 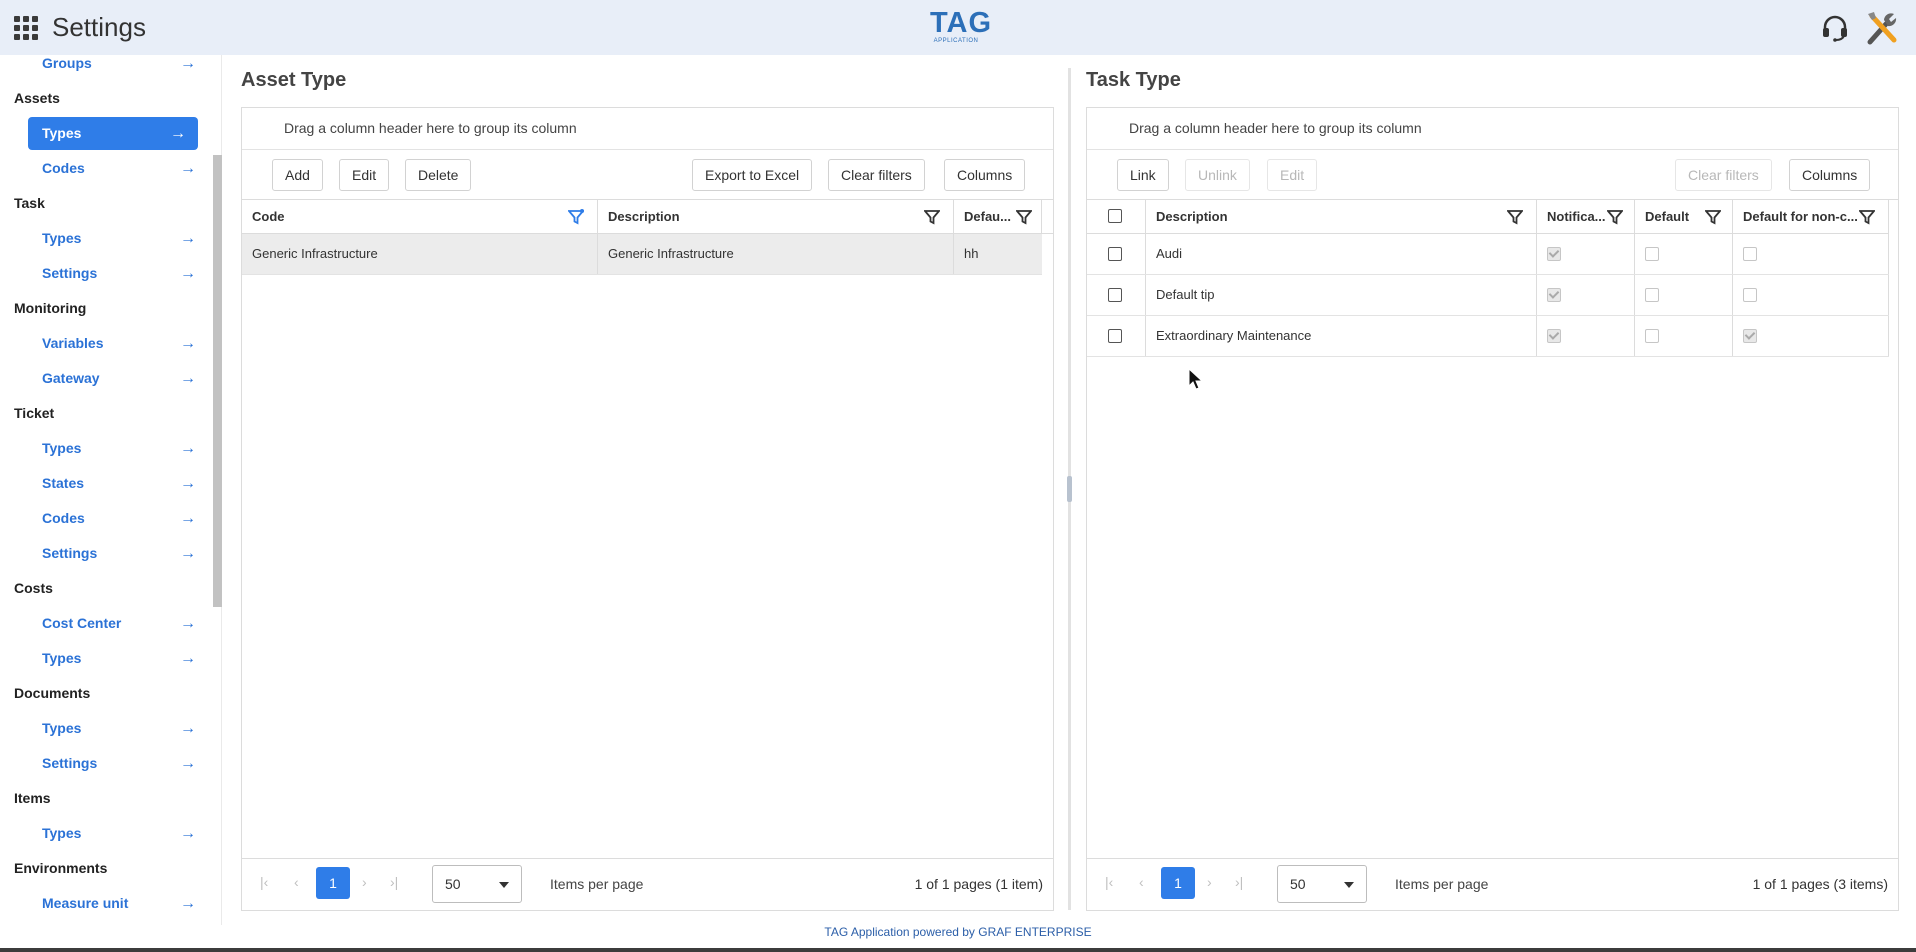 What do you see at coordinates (960, 26) in the screenshot?
I see `tag-logo: TAG APPLICATION` at bounding box center [960, 26].